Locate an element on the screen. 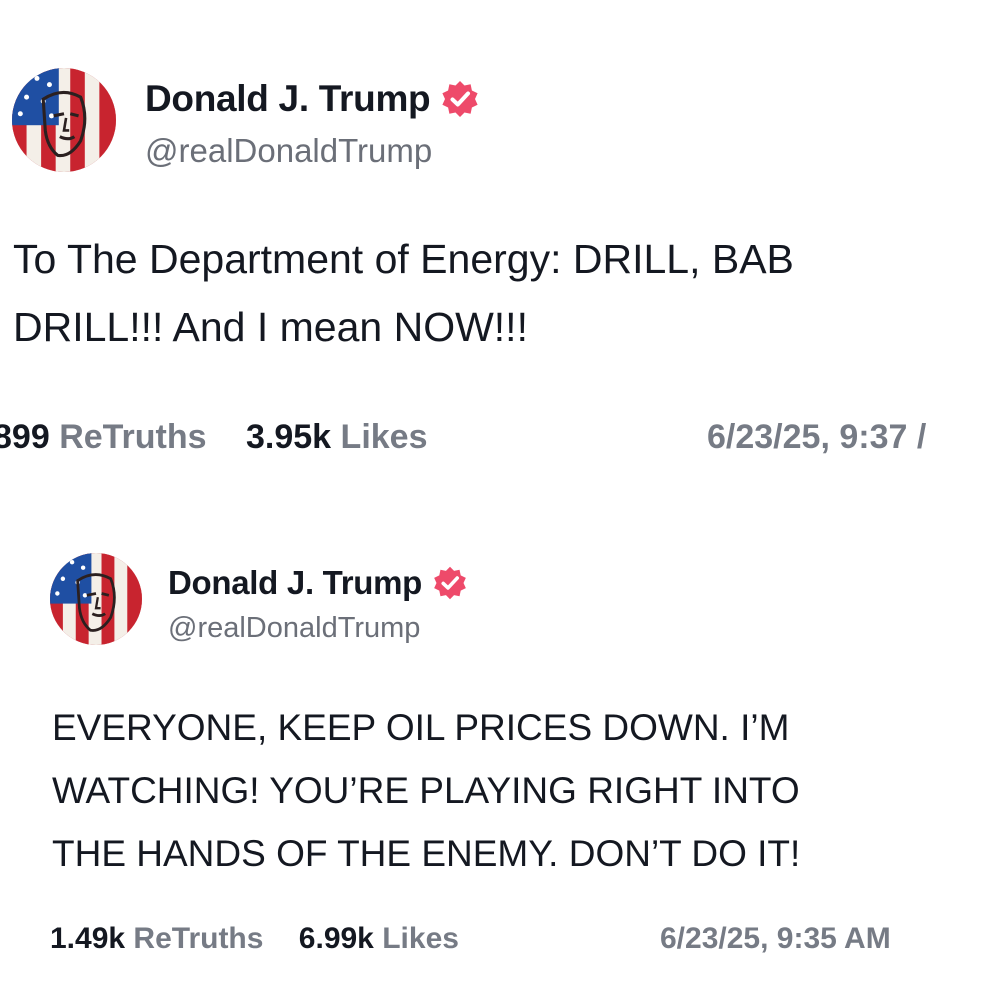 Image resolution: width=1000 pixels, height=1000 pixels. post-stats: 899 ReTruths 3.95k Likes is located at coordinates (214, 437).